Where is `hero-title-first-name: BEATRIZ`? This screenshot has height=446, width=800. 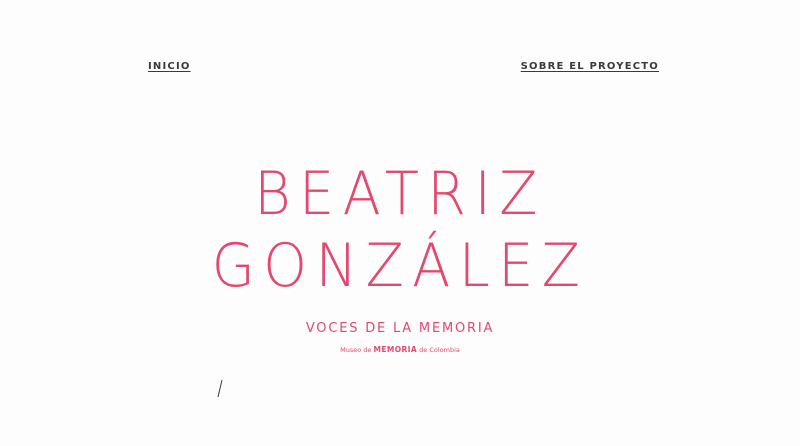
hero-title-first-name: BEATRIZ is located at coordinates (400, 194).